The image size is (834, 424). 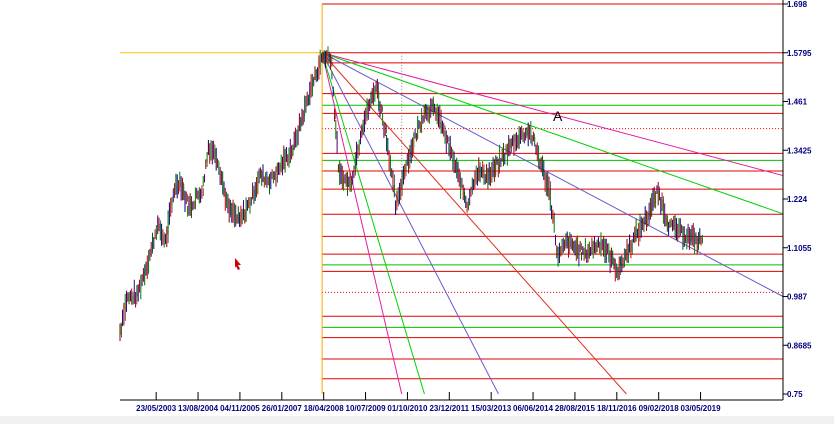 What do you see at coordinates (797, 199) in the screenshot?
I see `y-tick-label: 1.224` at bounding box center [797, 199].